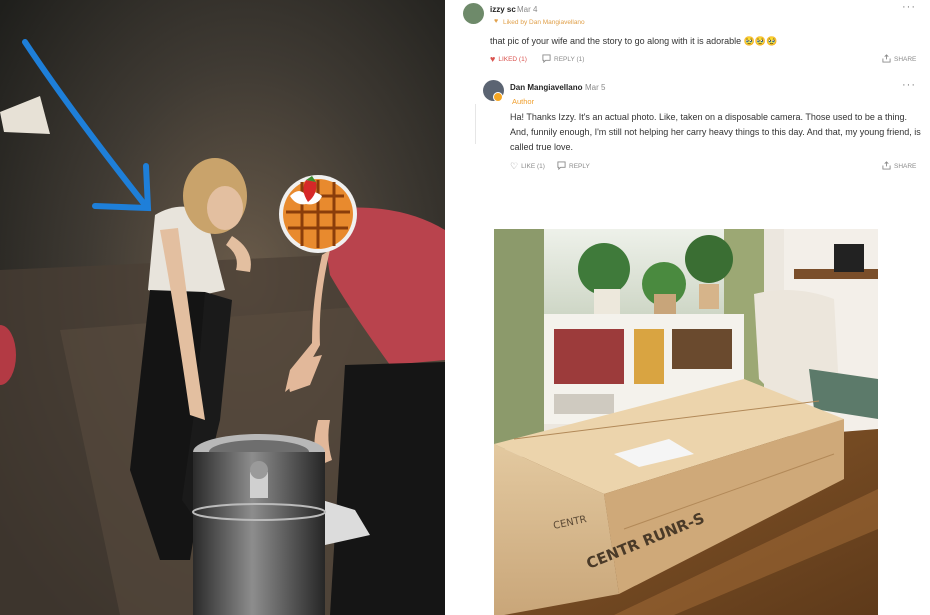  Describe the element at coordinates (527, 9) in the screenshot. I see `comment-date: Mar 4` at that location.